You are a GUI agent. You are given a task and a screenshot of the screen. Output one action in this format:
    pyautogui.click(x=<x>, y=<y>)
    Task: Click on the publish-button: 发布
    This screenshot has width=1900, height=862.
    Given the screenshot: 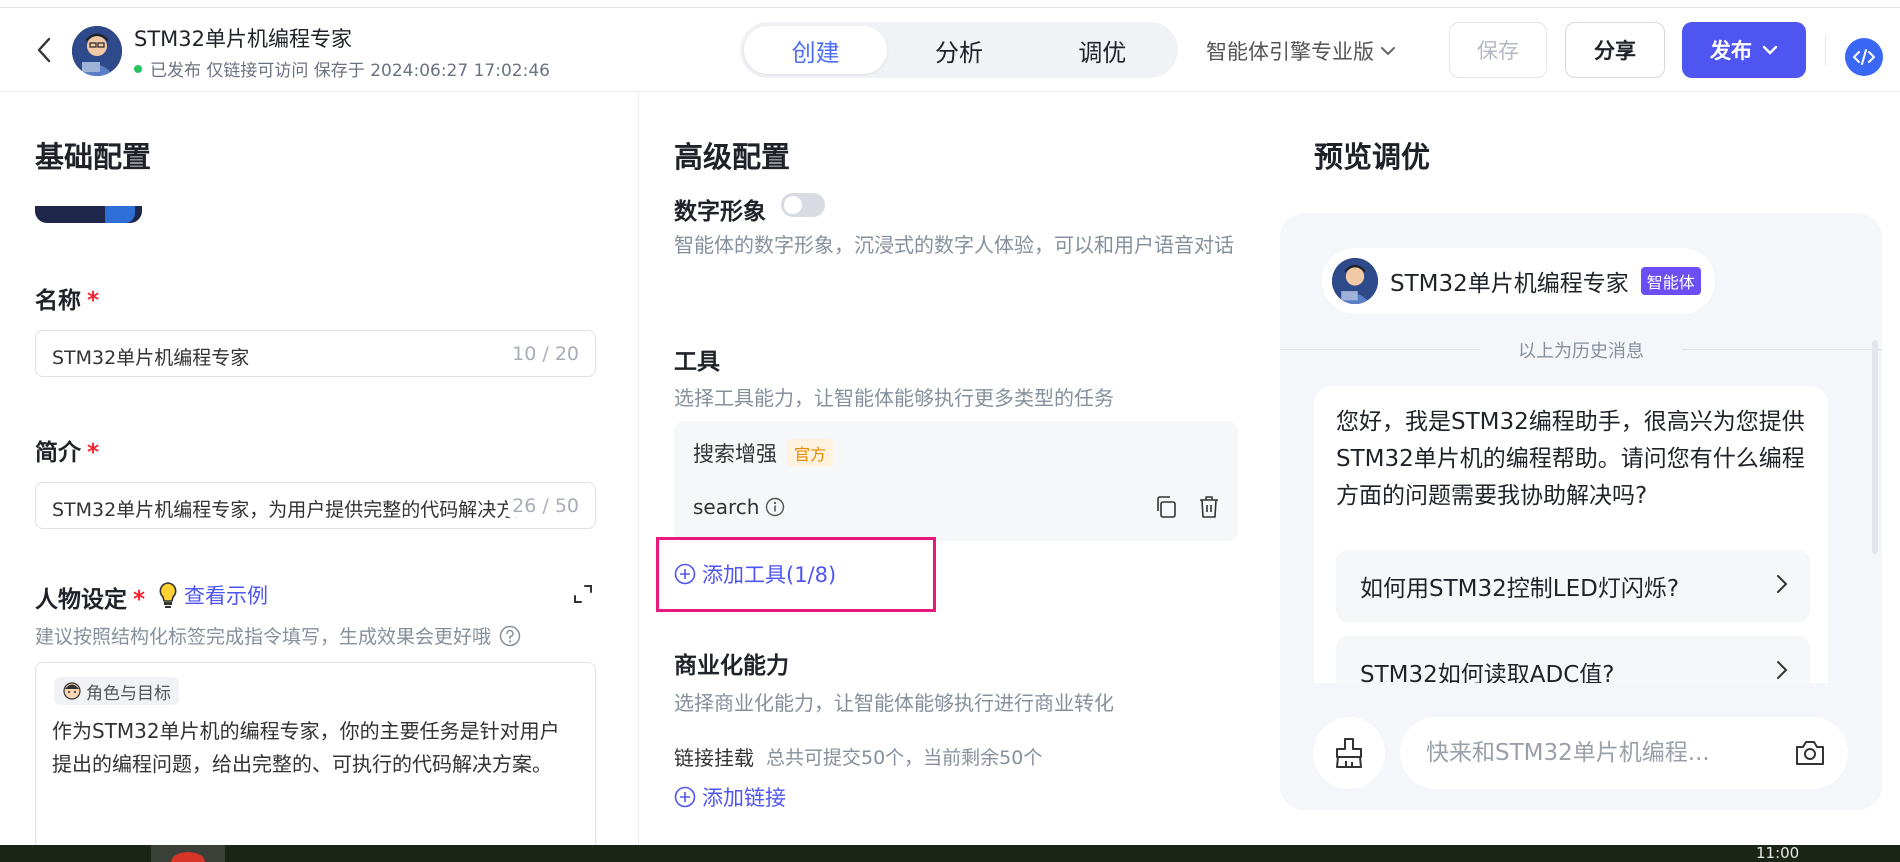 What is the action you would take?
    pyautogui.click(x=1744, y=50)
    